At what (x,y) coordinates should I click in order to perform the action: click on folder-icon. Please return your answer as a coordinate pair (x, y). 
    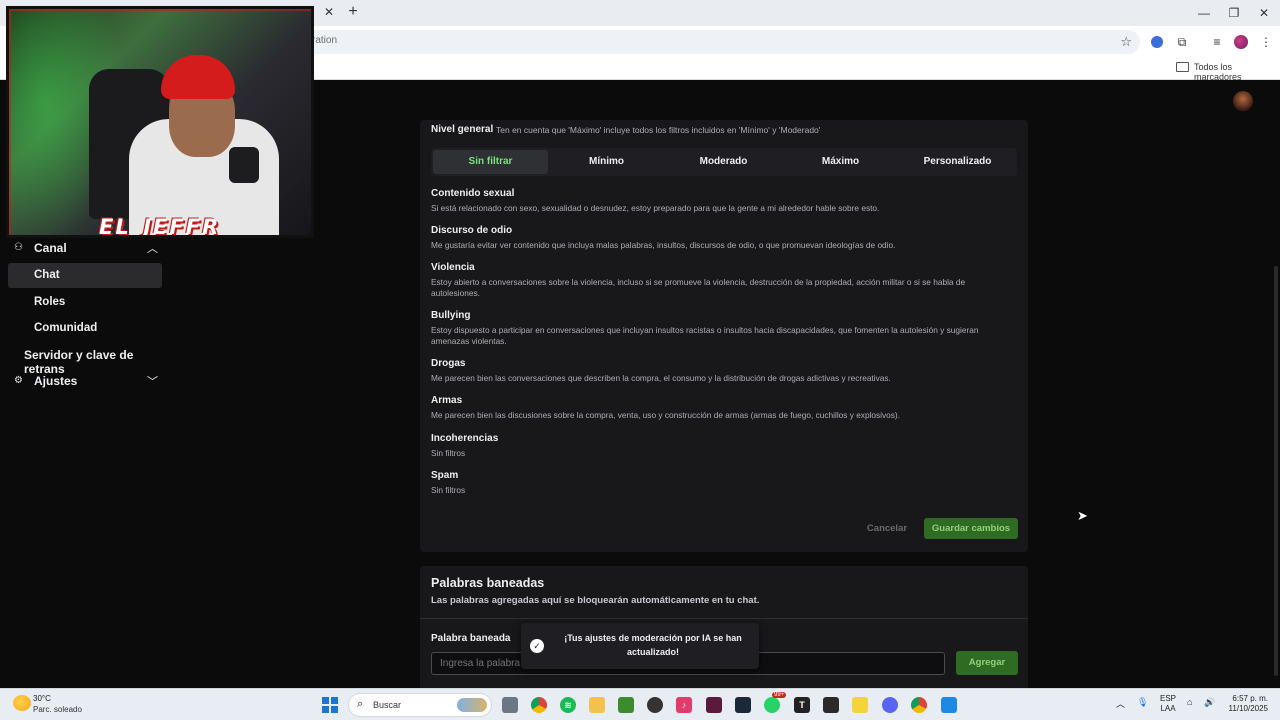
    Looking at the image, I should click on (1182, 67).